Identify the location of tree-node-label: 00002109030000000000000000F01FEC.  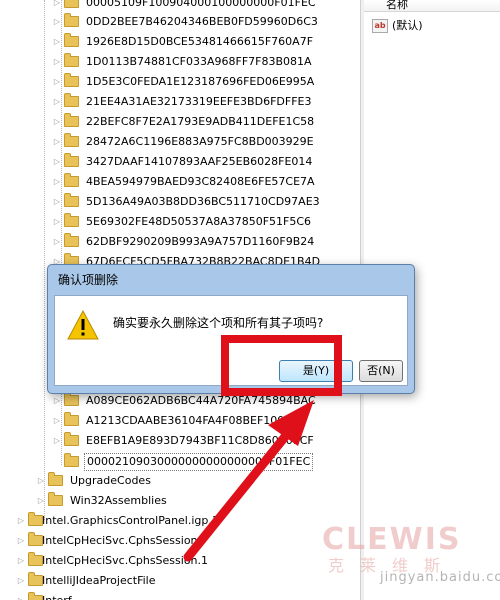
(199, 462).